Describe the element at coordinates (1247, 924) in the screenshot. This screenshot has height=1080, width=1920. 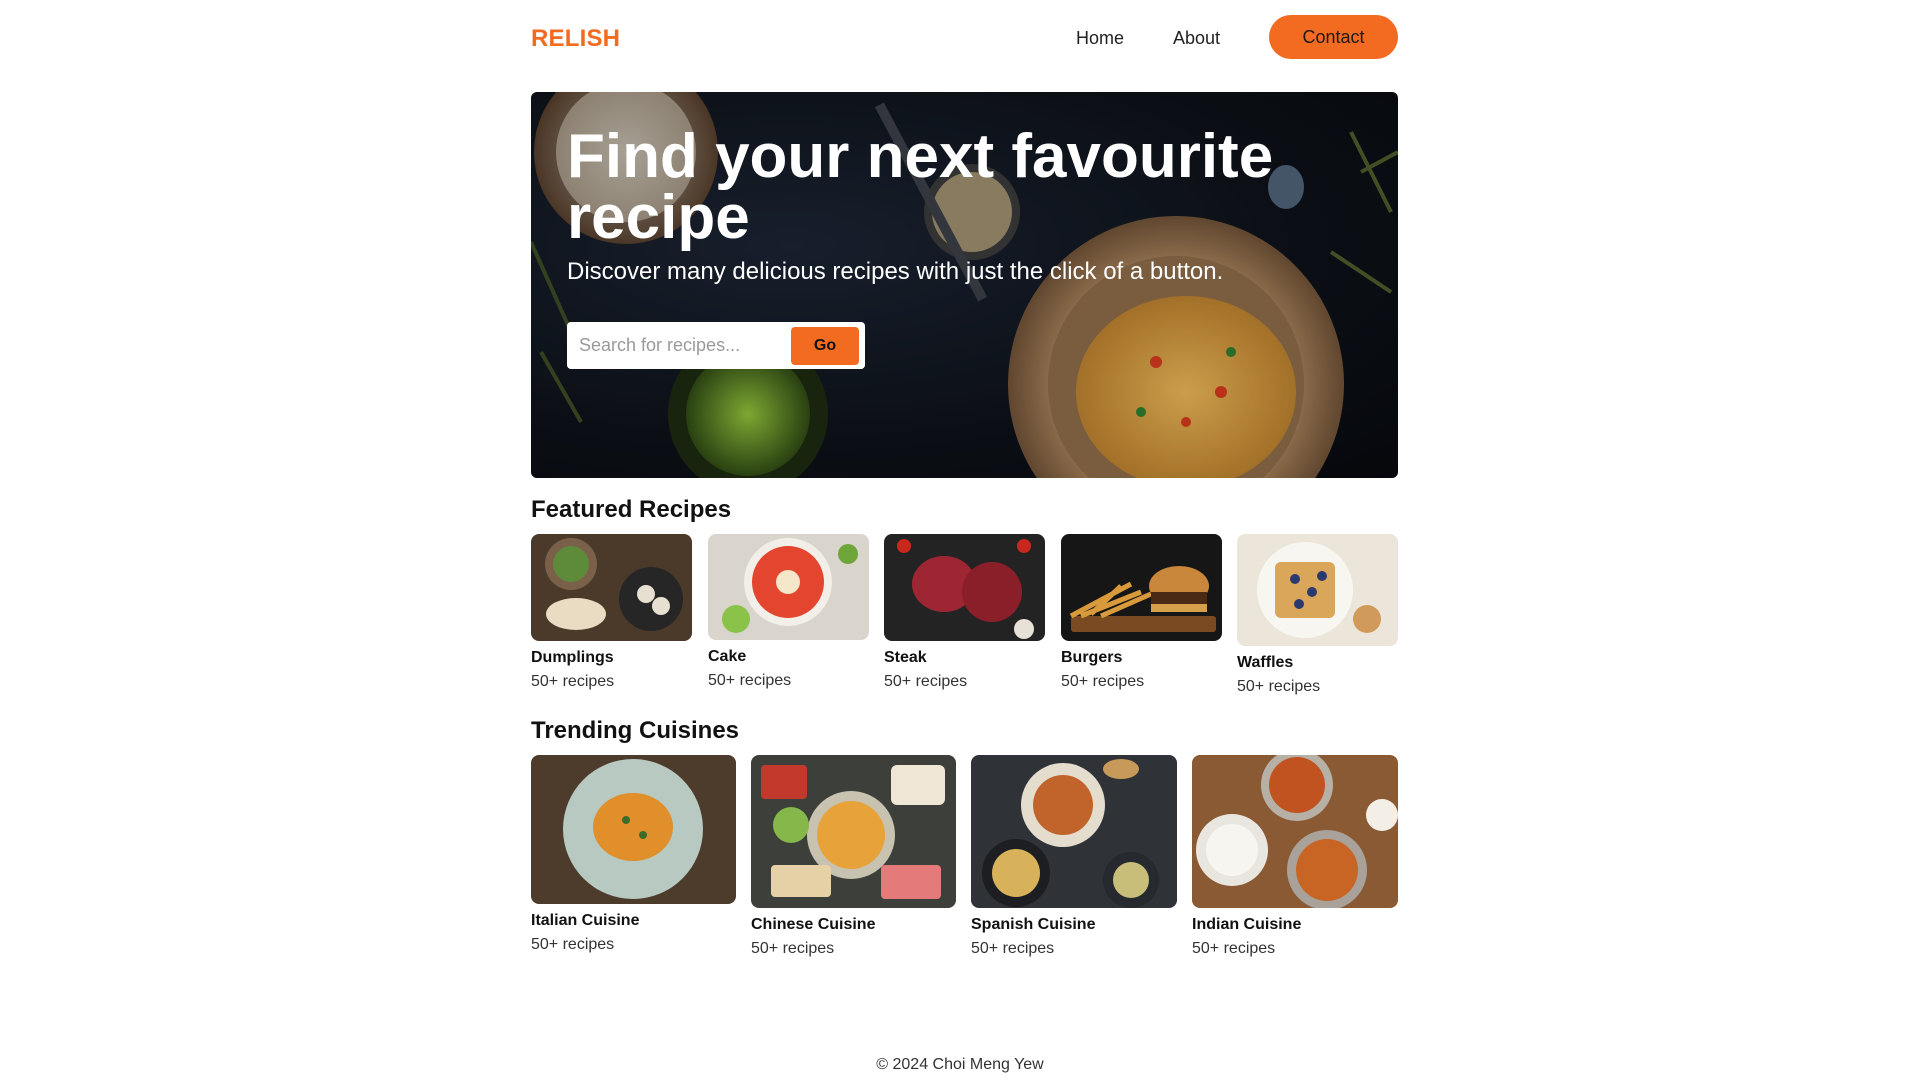
I see `card-title: Indian Cuisine` at that location.